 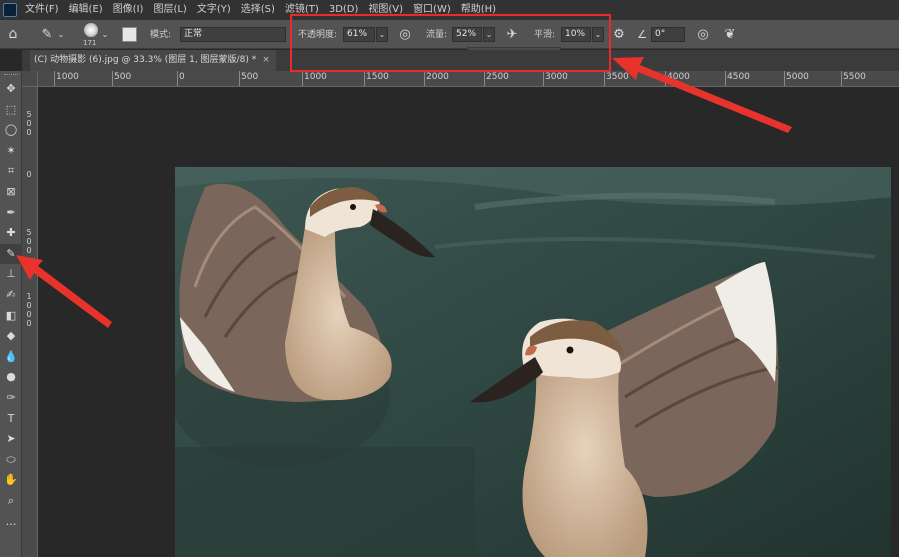 I want to click on ruler-tick-label: 2000, so click(x=437, y=77).